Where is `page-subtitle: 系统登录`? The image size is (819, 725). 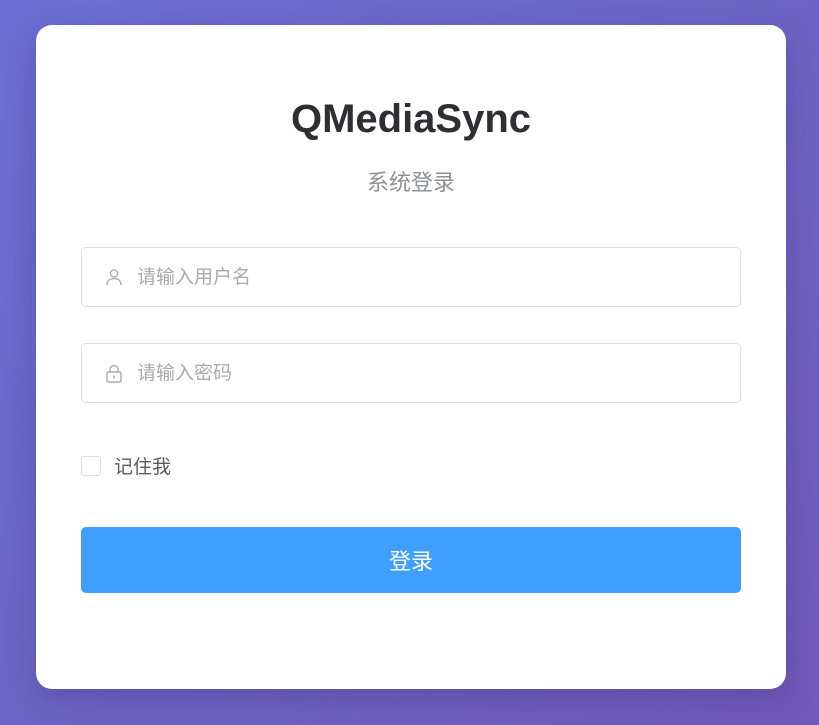 page-subtitle: 系统登录 is located at coordinates (410, 182).